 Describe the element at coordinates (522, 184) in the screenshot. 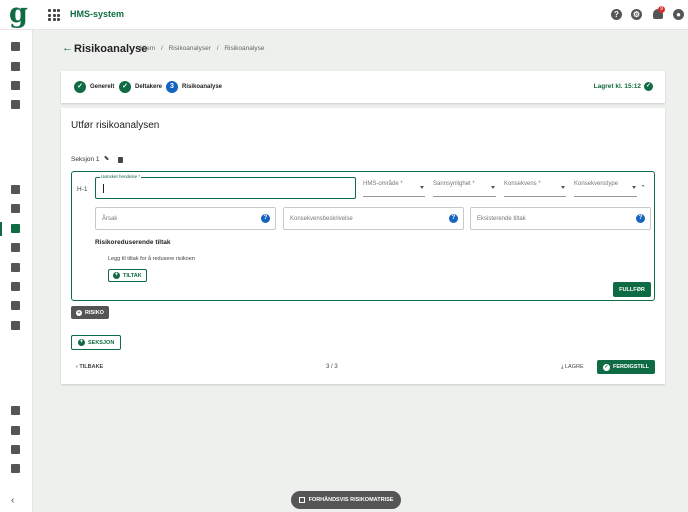

I see `select-label: Konsekvens *` at that location.